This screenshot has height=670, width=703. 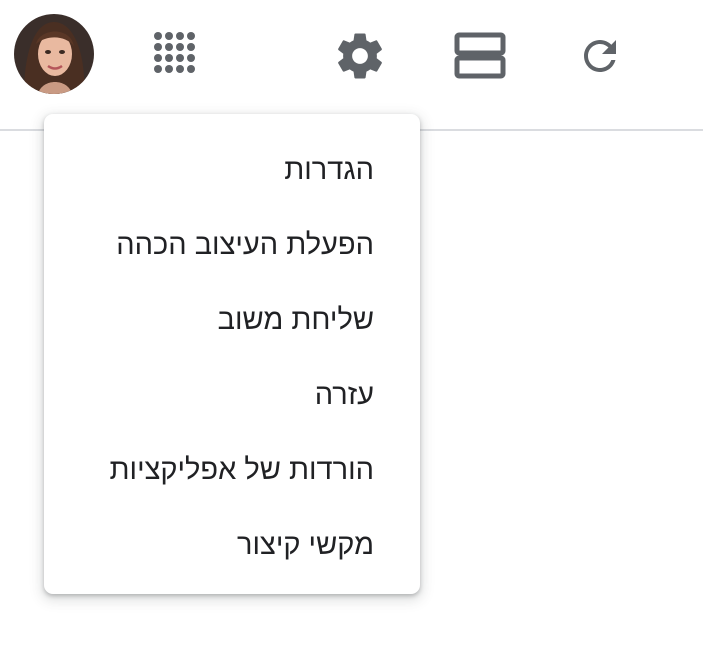 I want to click on refresh-icon, so click(x=600, y=56).